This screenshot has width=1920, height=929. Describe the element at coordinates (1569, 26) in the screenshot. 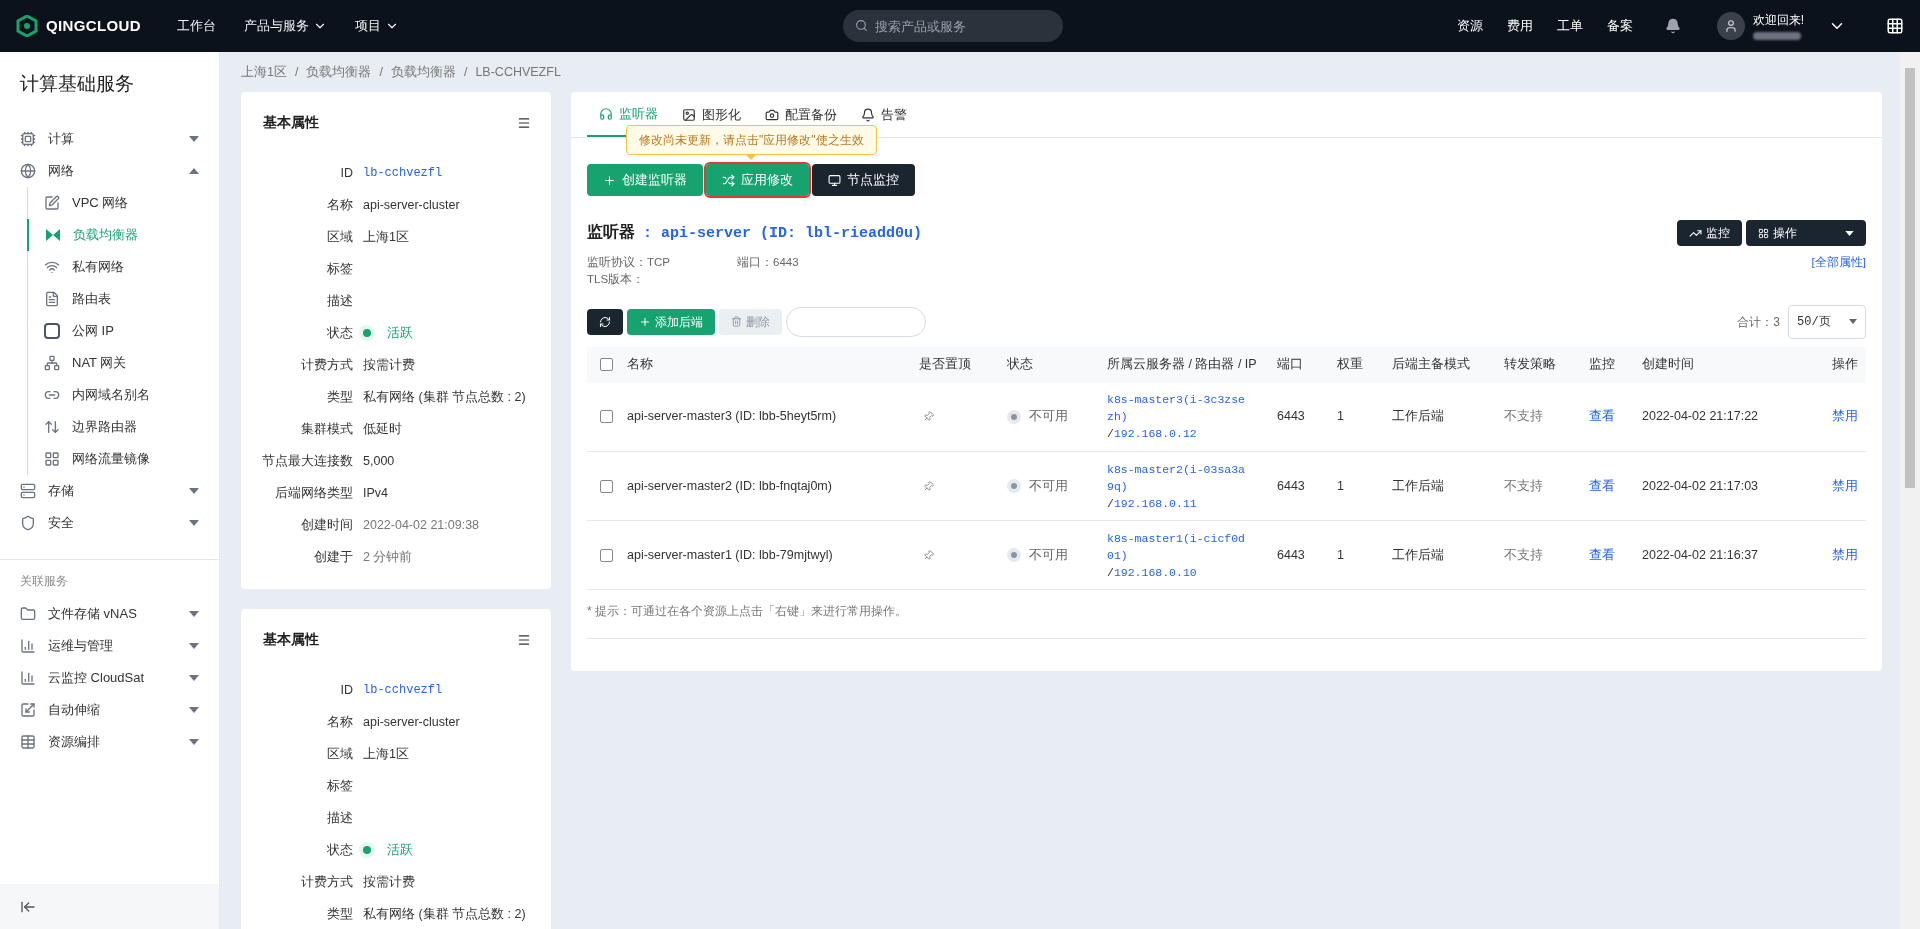

I see `header-link: 工单` at that location.